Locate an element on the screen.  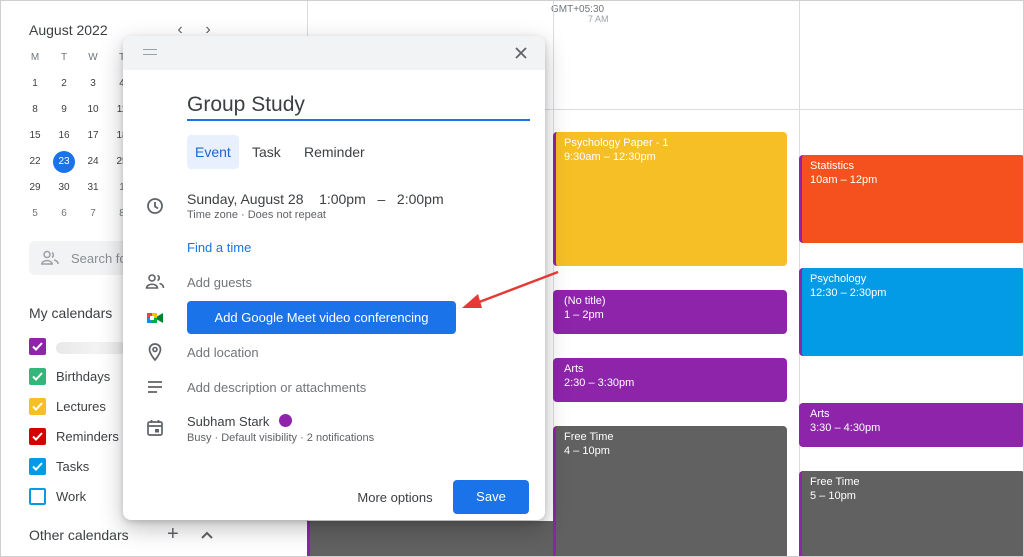
event-date: Sunday, August 28 is located at coordinates (245, 199).